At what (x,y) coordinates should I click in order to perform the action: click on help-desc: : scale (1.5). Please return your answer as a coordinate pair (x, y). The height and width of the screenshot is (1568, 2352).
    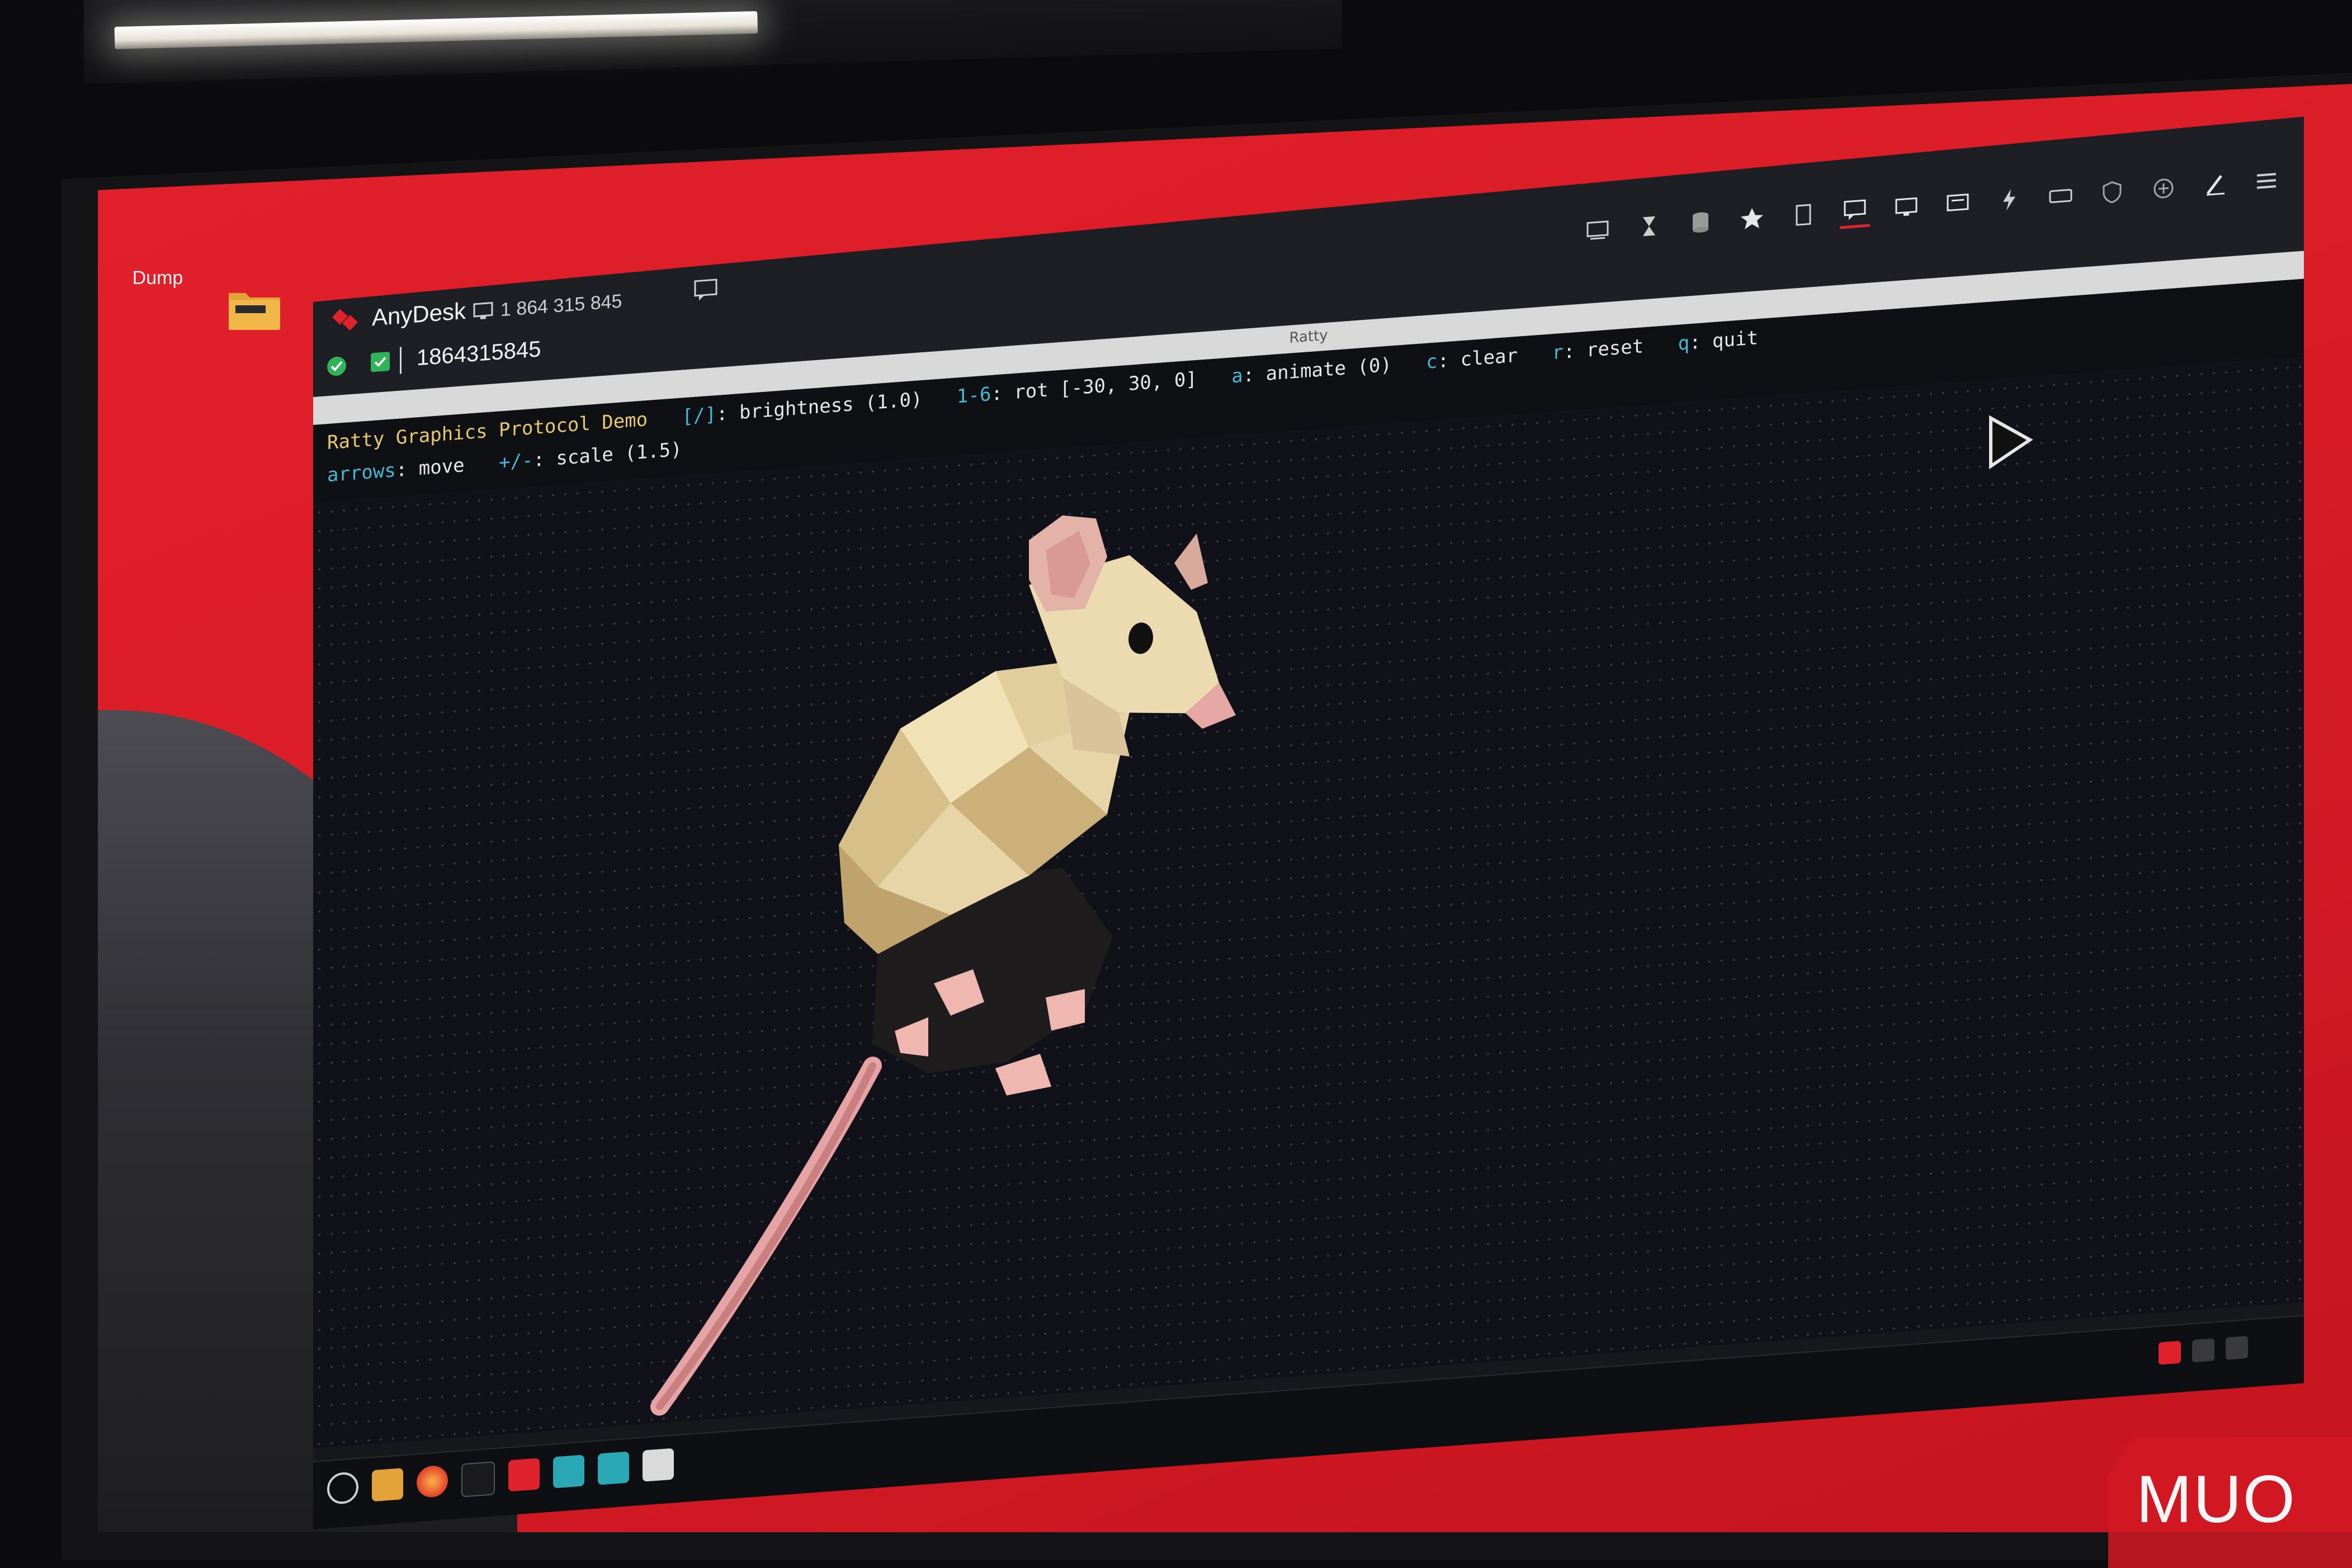
    Looking at the image, I should click on (607, 455).